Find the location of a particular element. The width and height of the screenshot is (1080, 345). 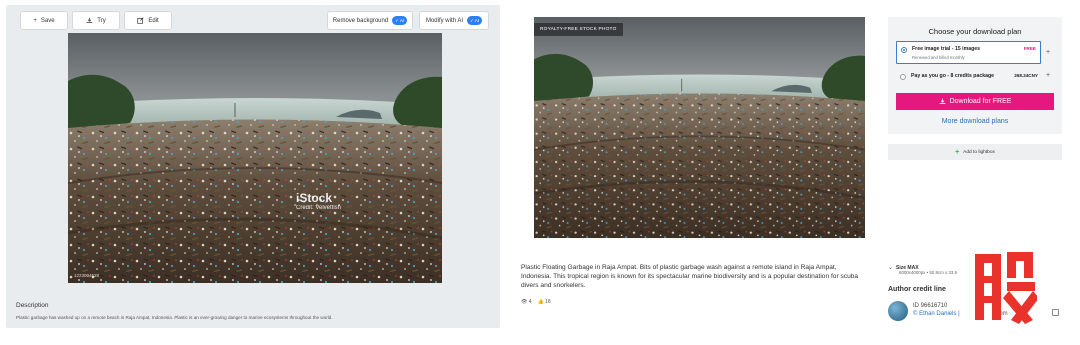

likes-count: 👍 18 is located at coordinates (544, 302).